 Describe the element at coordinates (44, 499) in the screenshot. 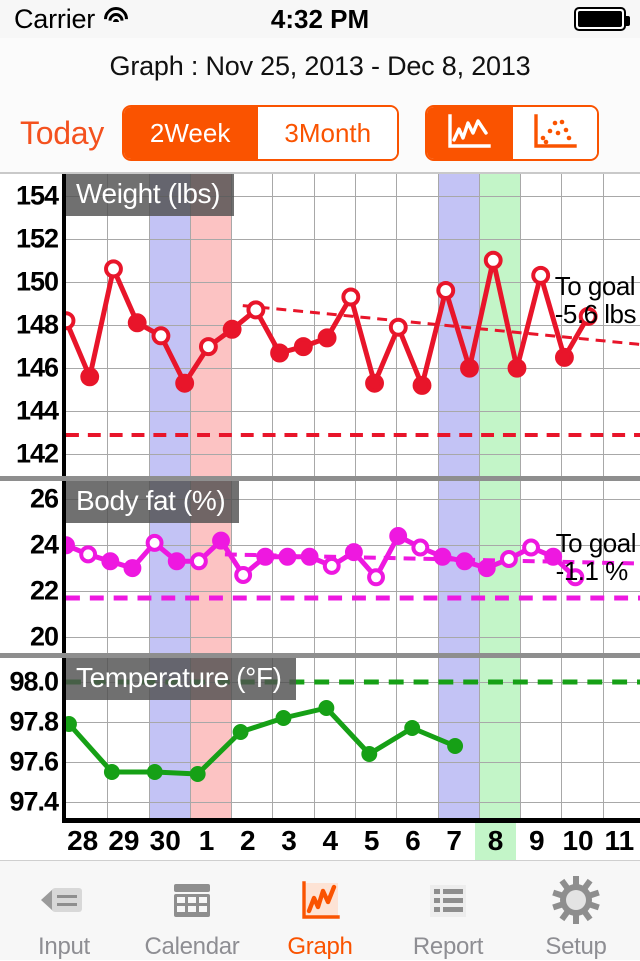

I see `axis-tick: 26` at that location.